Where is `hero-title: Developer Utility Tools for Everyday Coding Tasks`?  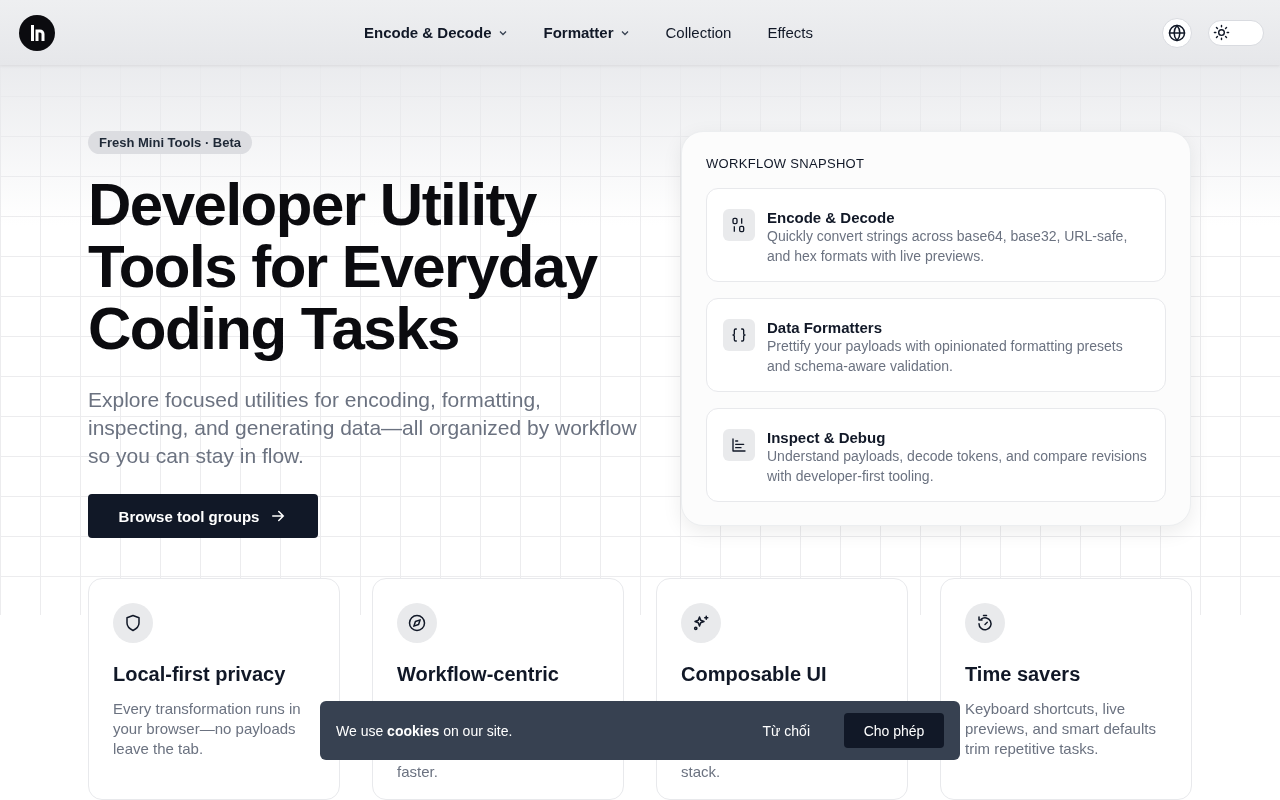 hero-title: Developer Utility Tools for Everyday Coding Tasks is located at coordinates (343, 267).